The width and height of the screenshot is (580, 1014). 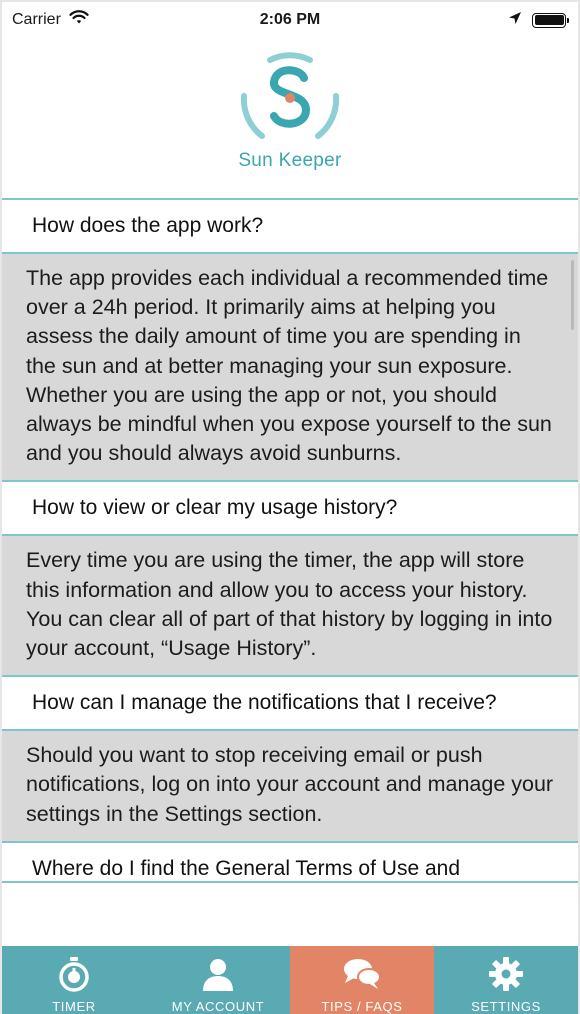 What do you see at coordinates (550, 20) in the screenshot?
I see `battery-icon` at bounding box center [550, 20].